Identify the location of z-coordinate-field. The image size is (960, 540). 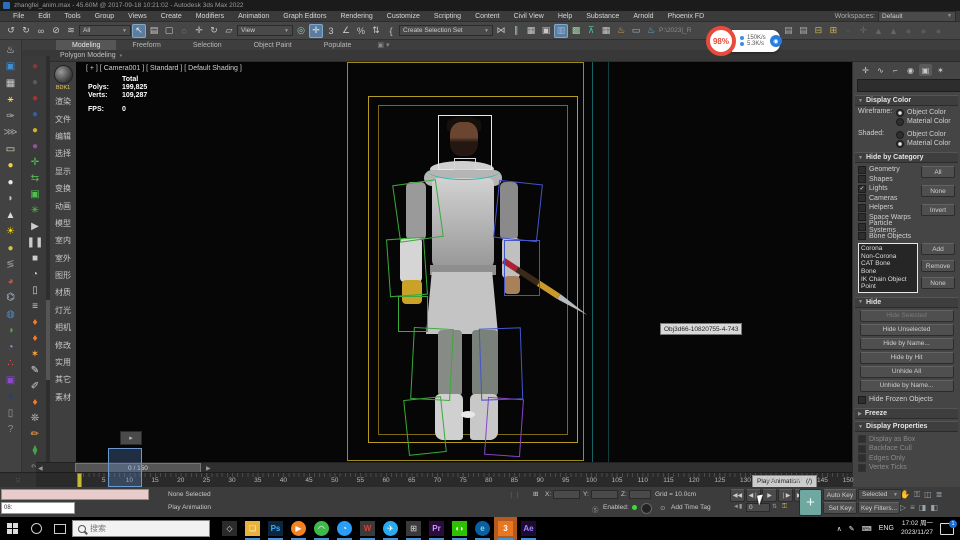
(640, 494).